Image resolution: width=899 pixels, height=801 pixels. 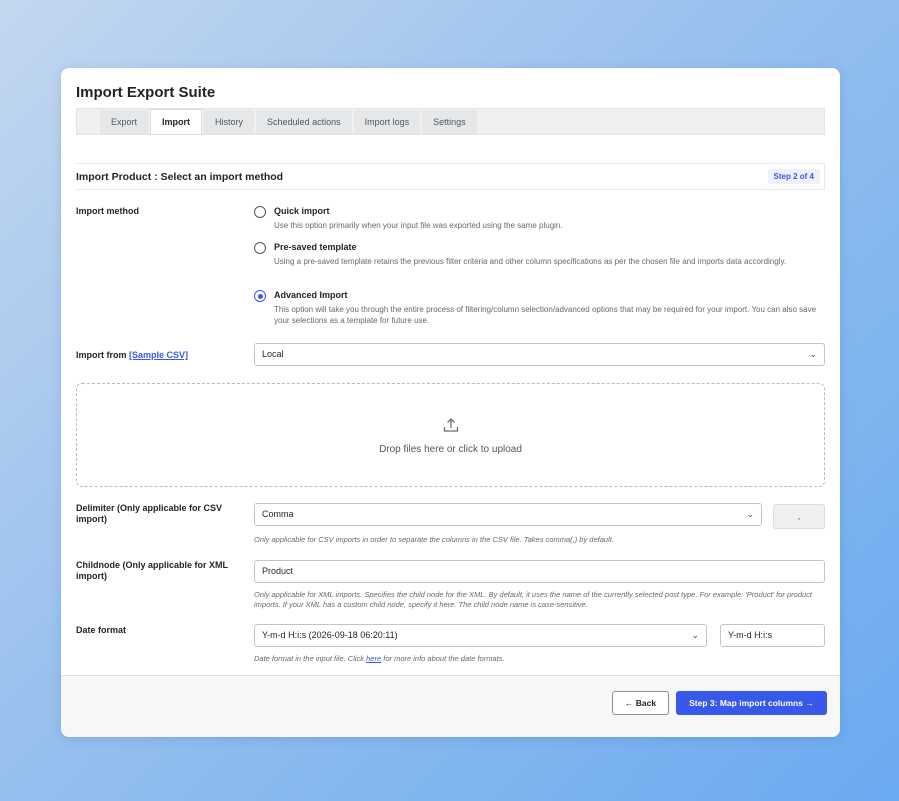 What do you see at coordinates (539, 571) in the screenshot?
I see `childnode-input: Product` at bounding box center [539, 571].